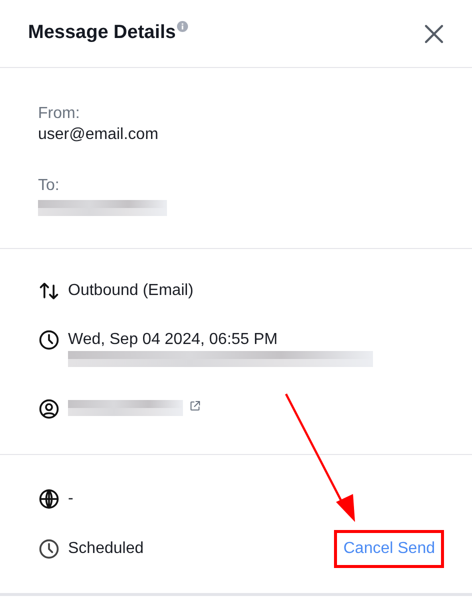 Image resolution: width=472 pixels, height=615 pixels. Describe the element at coordinates (71, 499) in the screenshot. I see `language-value: -` at that location.